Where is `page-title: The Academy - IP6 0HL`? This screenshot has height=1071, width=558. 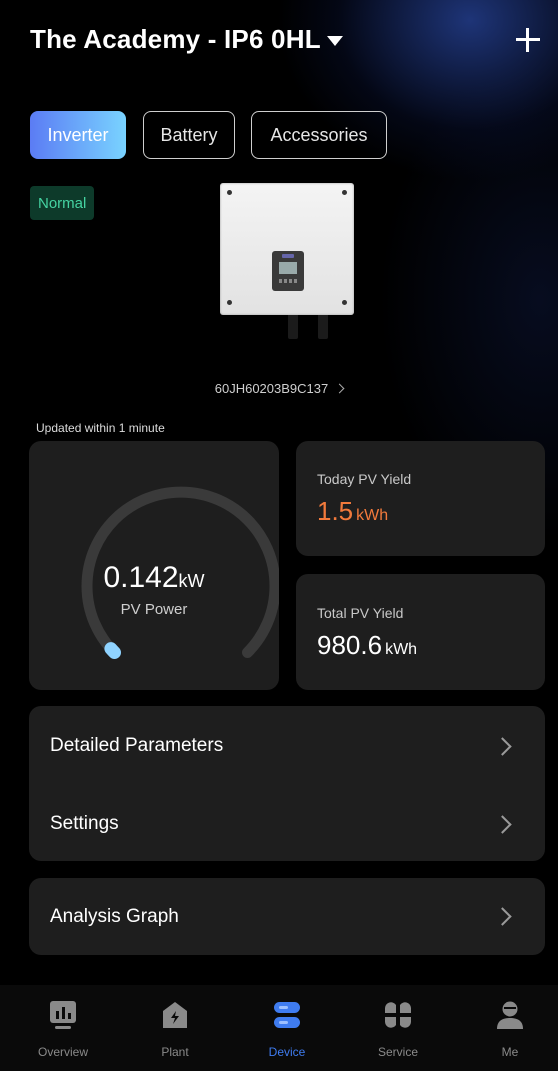 page-title: The Academy - IP6 0HL is located at coordinates (175, 39).